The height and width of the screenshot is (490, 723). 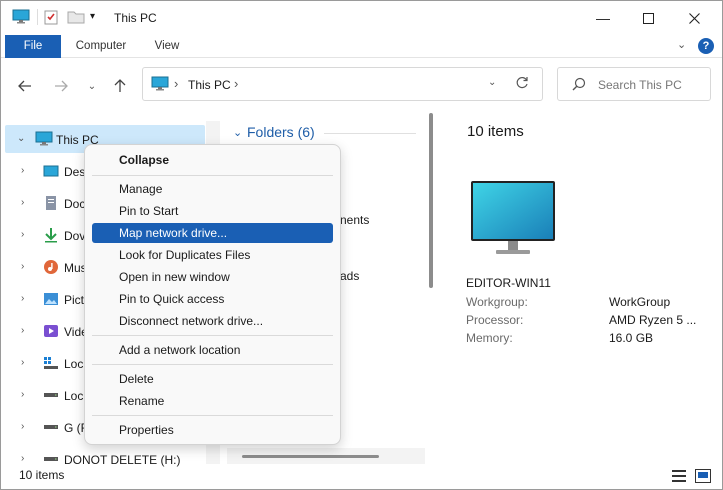 What do you see at coordinates (361, 476) in the screenshot?
I see `status-bar: 10 items` at bounding box center [361, 476].